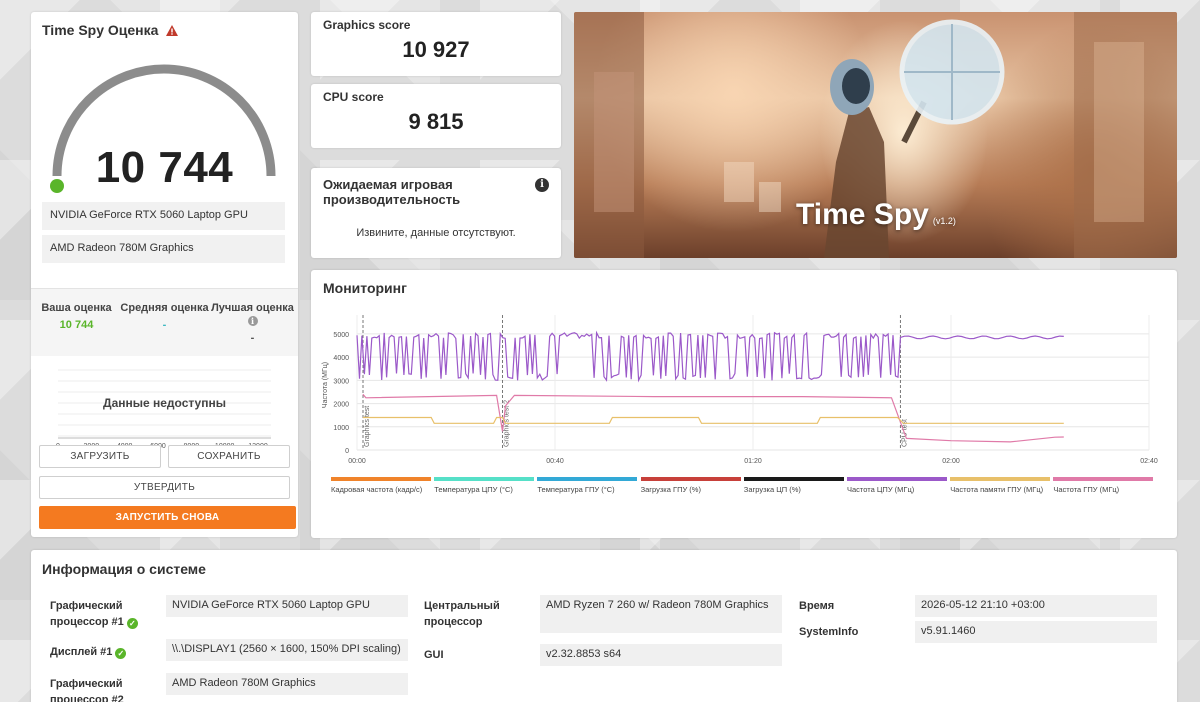 The image size is (1200, 702). I want to click on cpu-label: Центральный процессор, so click(462, 614).